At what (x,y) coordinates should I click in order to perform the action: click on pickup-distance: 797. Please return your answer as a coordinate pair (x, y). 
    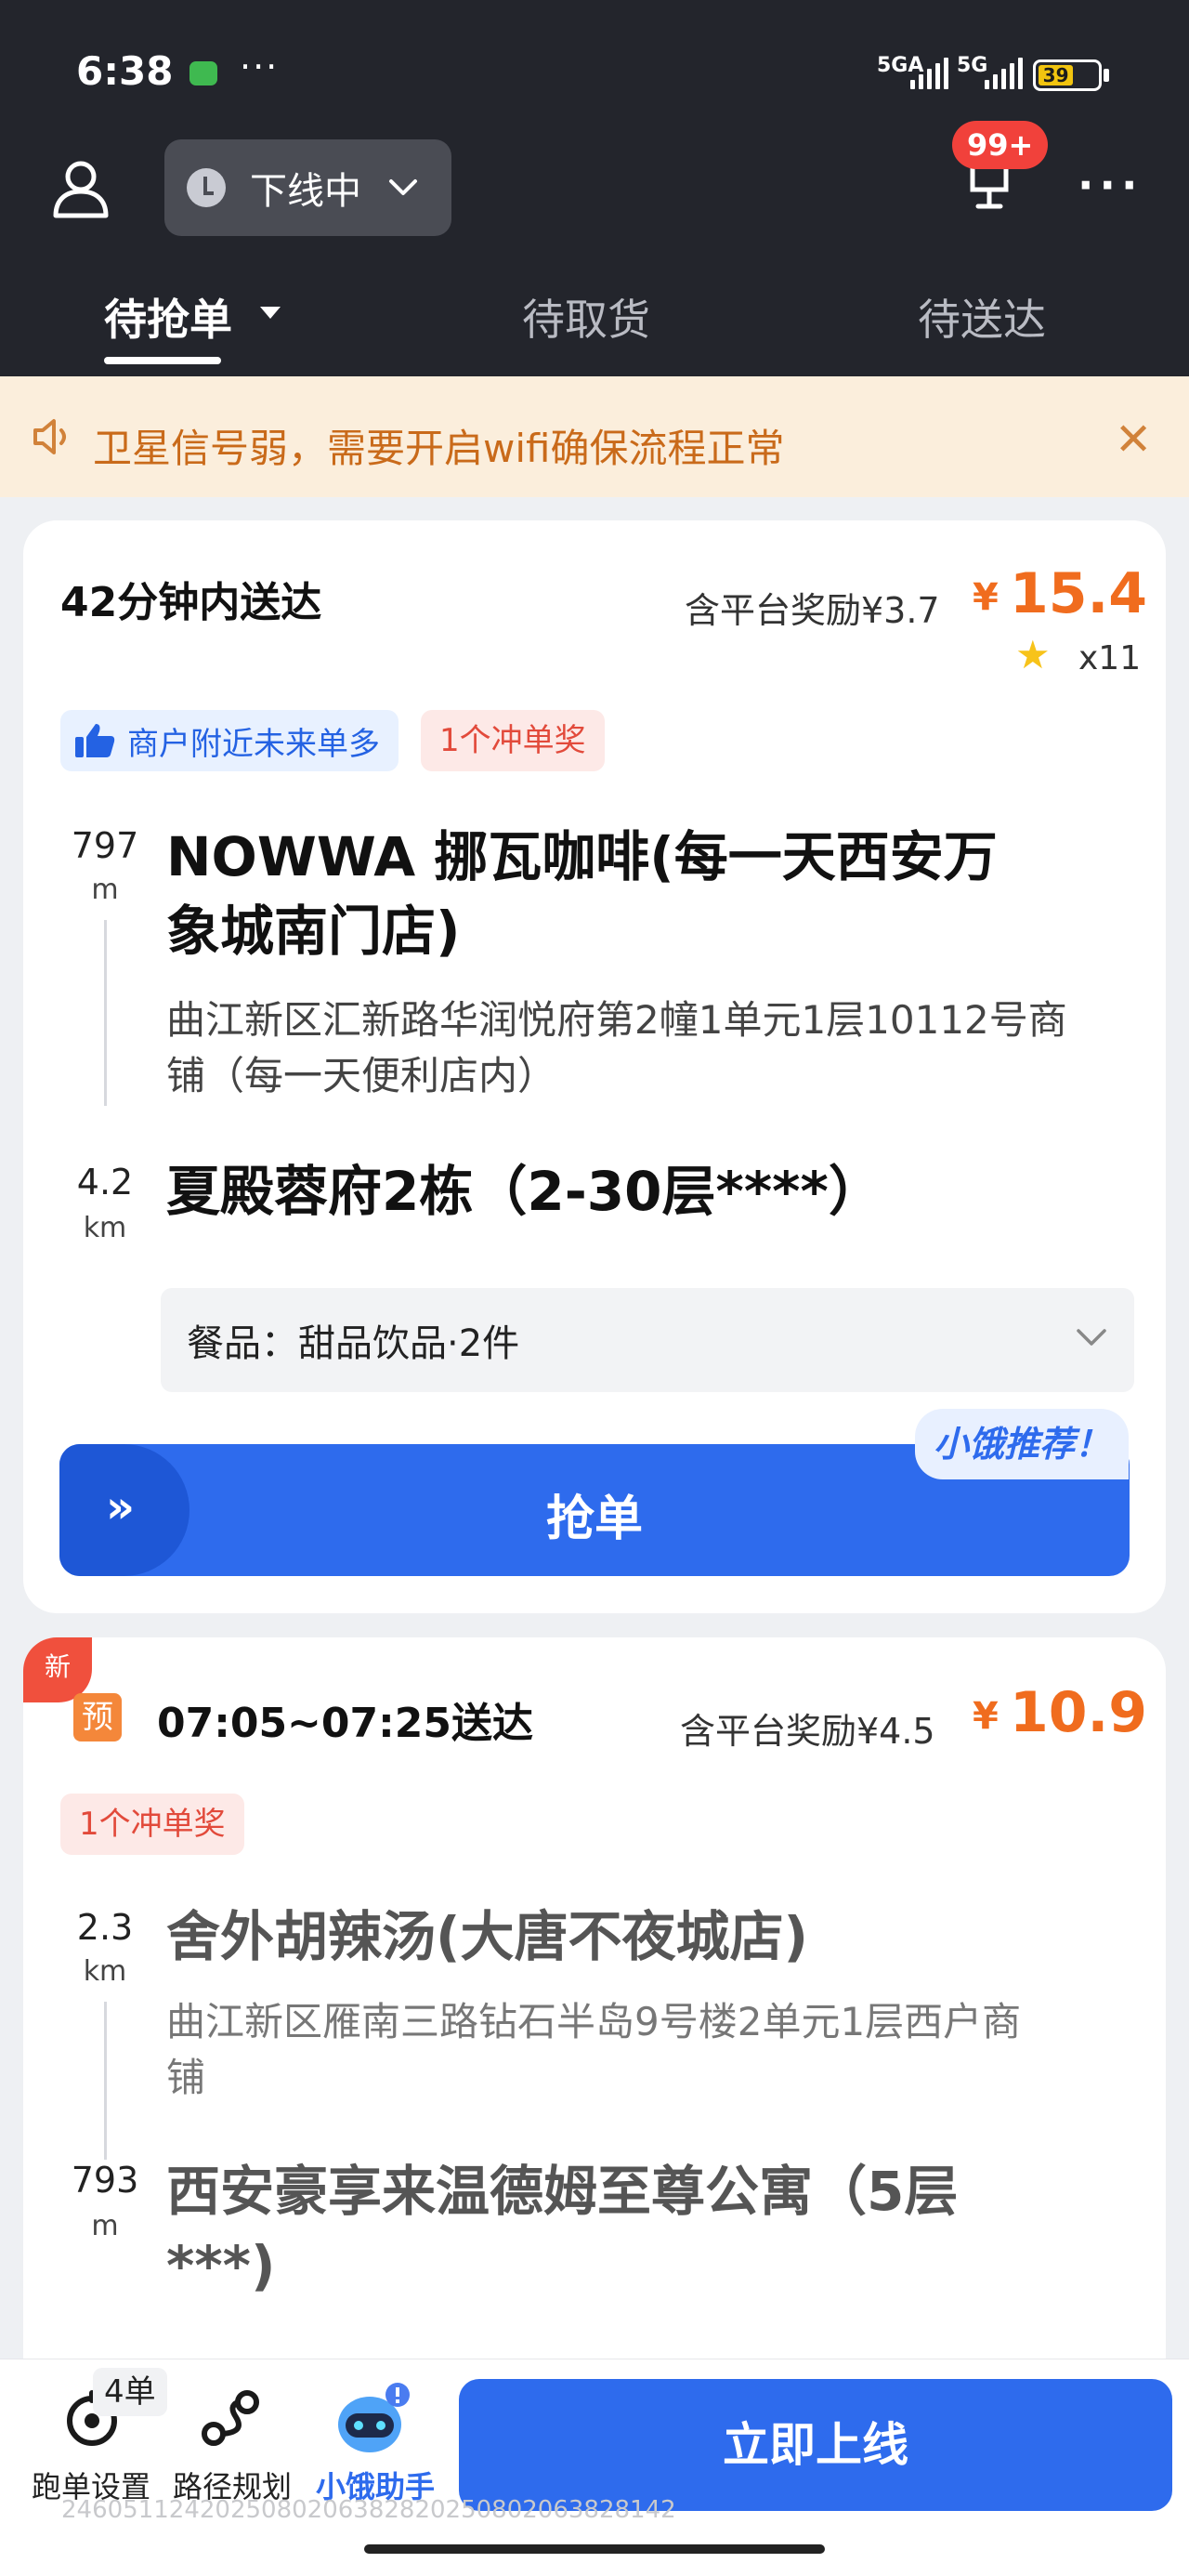
    Looking at the image, I should click on (105, 845).